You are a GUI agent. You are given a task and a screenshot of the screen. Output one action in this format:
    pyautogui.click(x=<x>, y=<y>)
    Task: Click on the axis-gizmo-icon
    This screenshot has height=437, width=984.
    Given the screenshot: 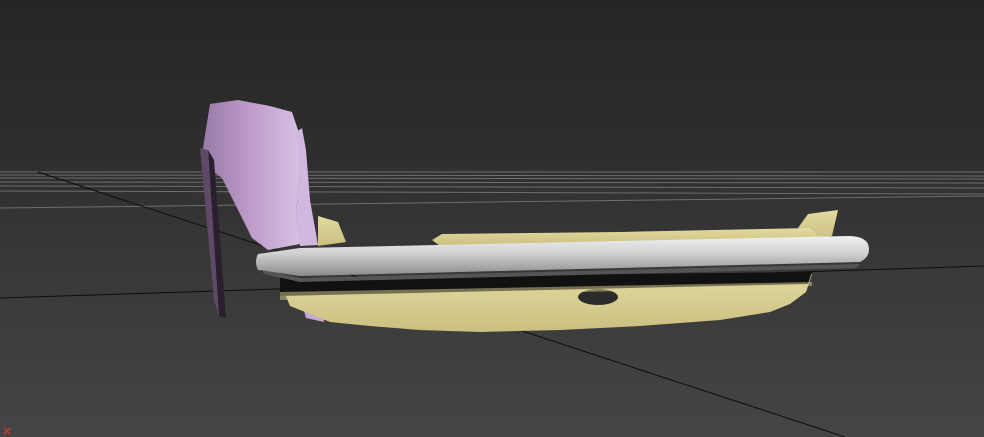 What is the action you would take?
    pyautogui.click(x=7, y=431)
    